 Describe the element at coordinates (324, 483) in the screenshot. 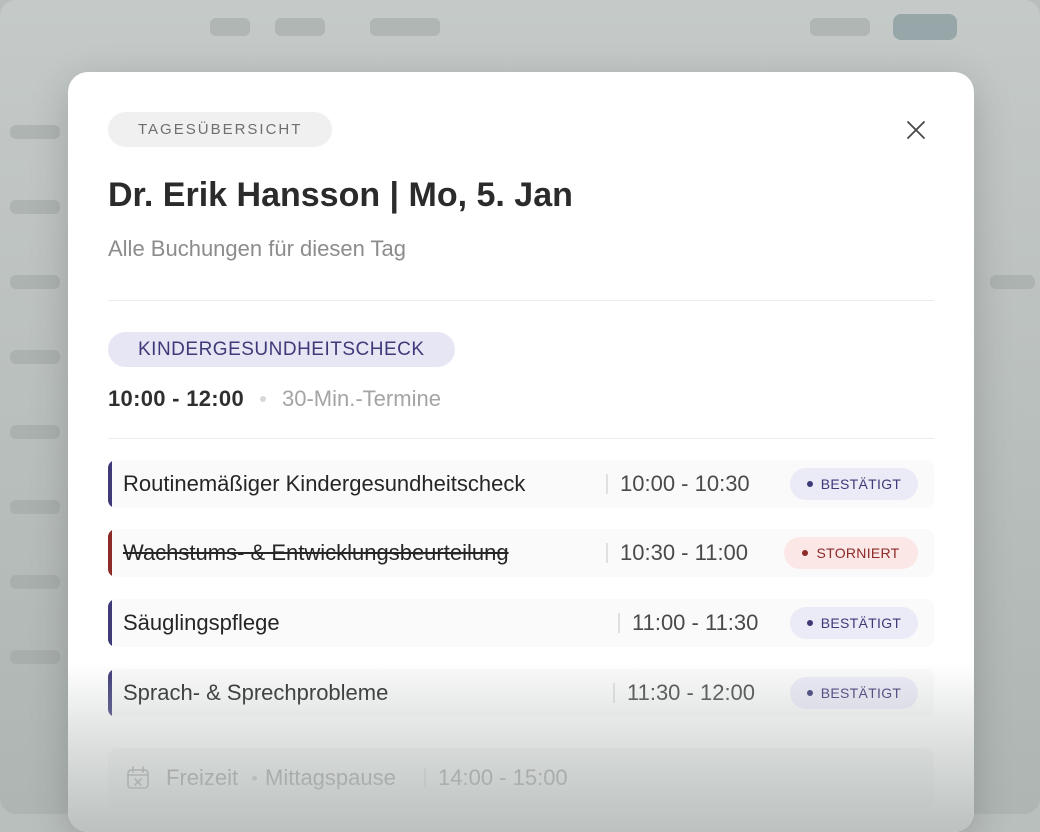

I see `booking-name: Routinemäßiger Kindergesundheitscheck` at that location.